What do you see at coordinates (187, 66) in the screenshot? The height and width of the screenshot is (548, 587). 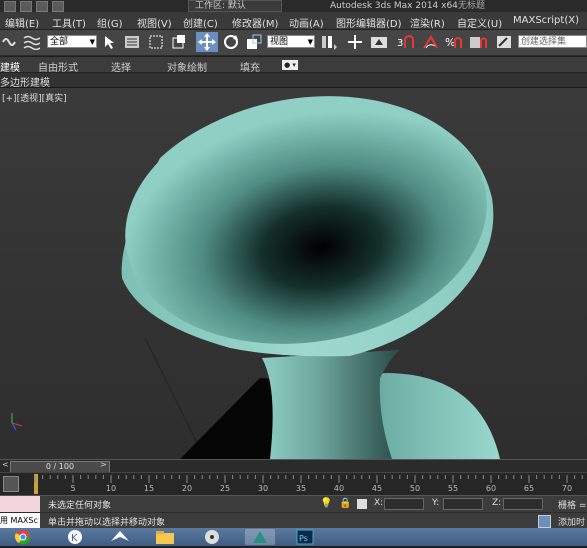 I see `tab-object-paint: 对象绘制` at bounding box center [187, 66].